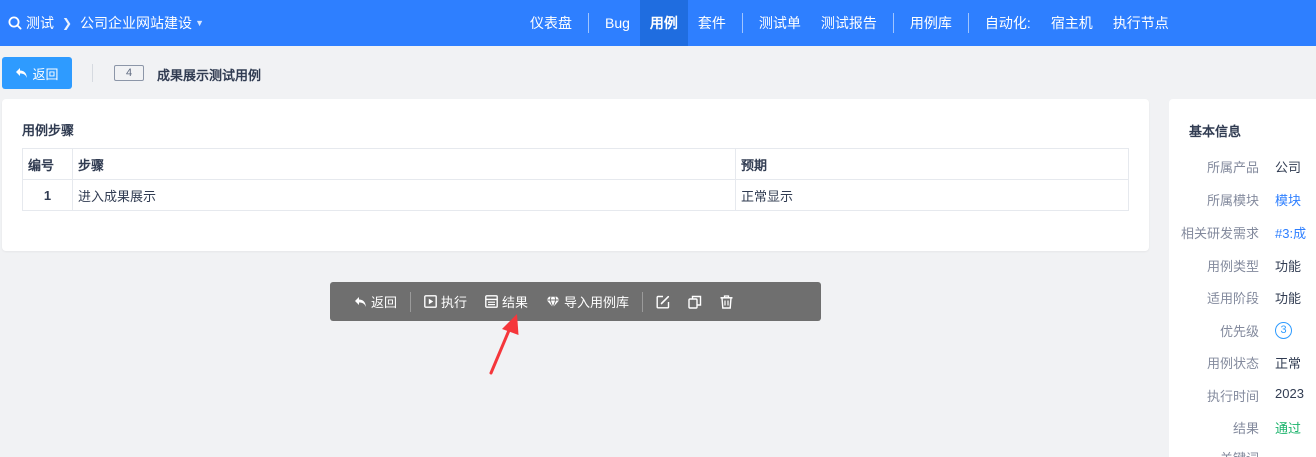  I want to click on steps-table: 编号 步骤 预期 1 进入成果展示 正常显示, so click(575, 179).